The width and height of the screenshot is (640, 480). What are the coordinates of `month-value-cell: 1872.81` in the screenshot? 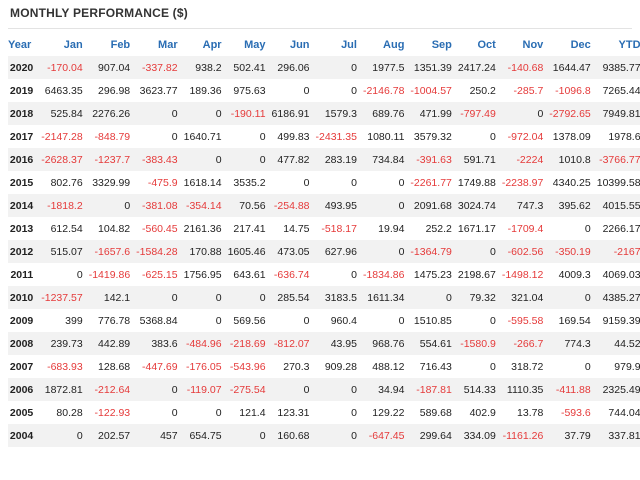 It's located at (65, 389).